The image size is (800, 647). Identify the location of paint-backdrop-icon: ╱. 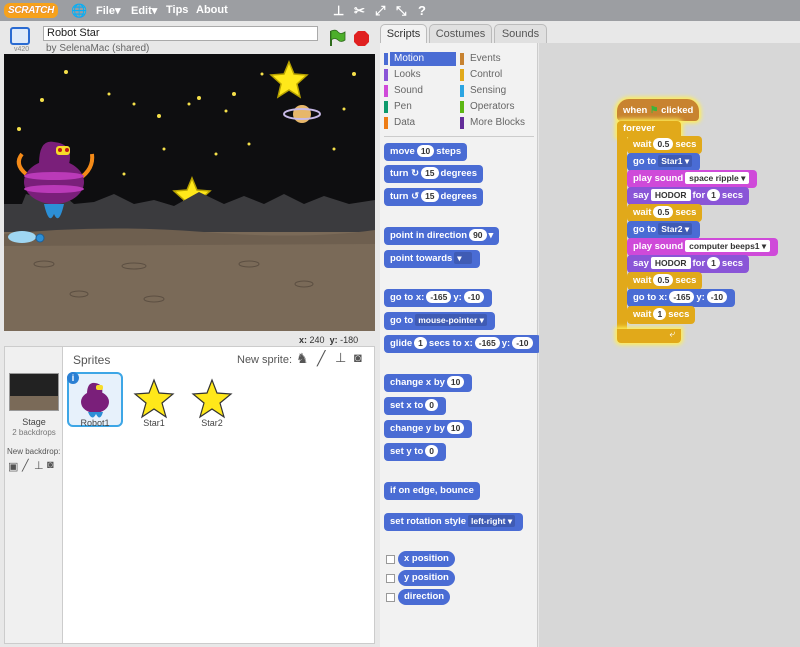
(25, 465).